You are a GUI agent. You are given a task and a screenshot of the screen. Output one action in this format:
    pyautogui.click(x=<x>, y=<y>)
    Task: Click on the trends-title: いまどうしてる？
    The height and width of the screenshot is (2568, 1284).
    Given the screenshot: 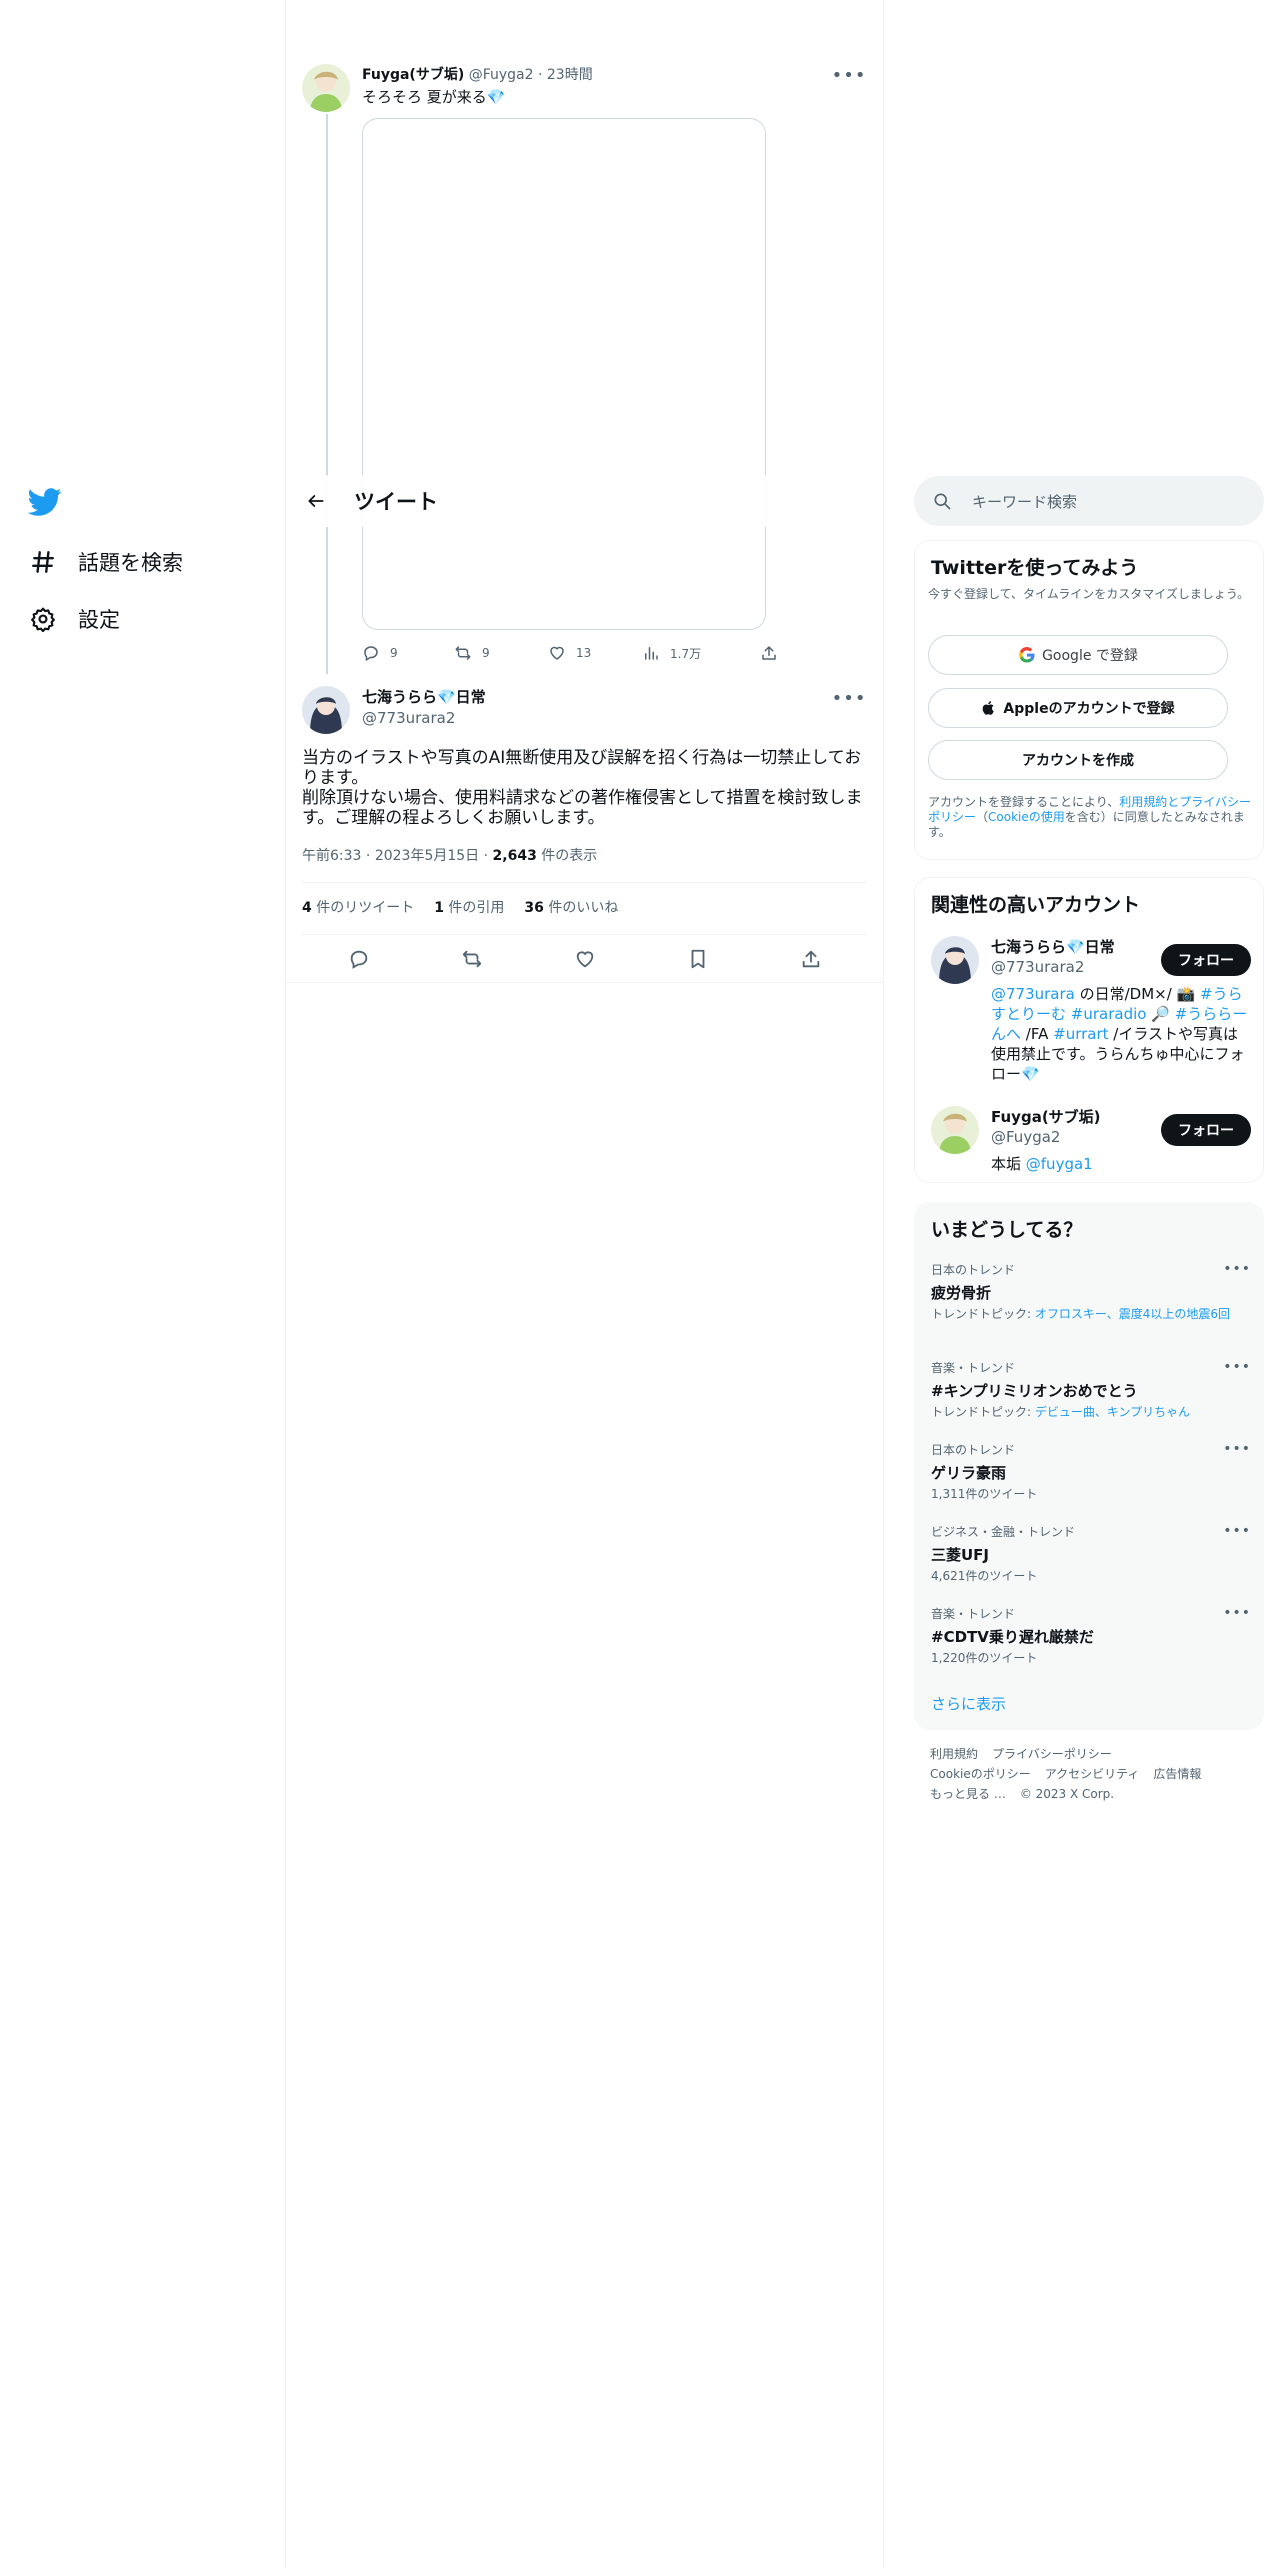 What is the action you would take?
    pyautogui.click(x=1007, y=1230)
    